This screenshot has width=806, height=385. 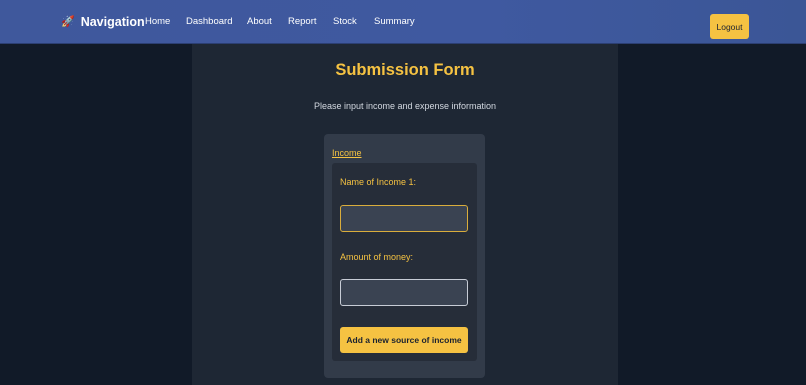 What do you see at coordinates (259, 21) in the screenshot?
I see `nav-link-about: About` at bounding box center [259, 21].